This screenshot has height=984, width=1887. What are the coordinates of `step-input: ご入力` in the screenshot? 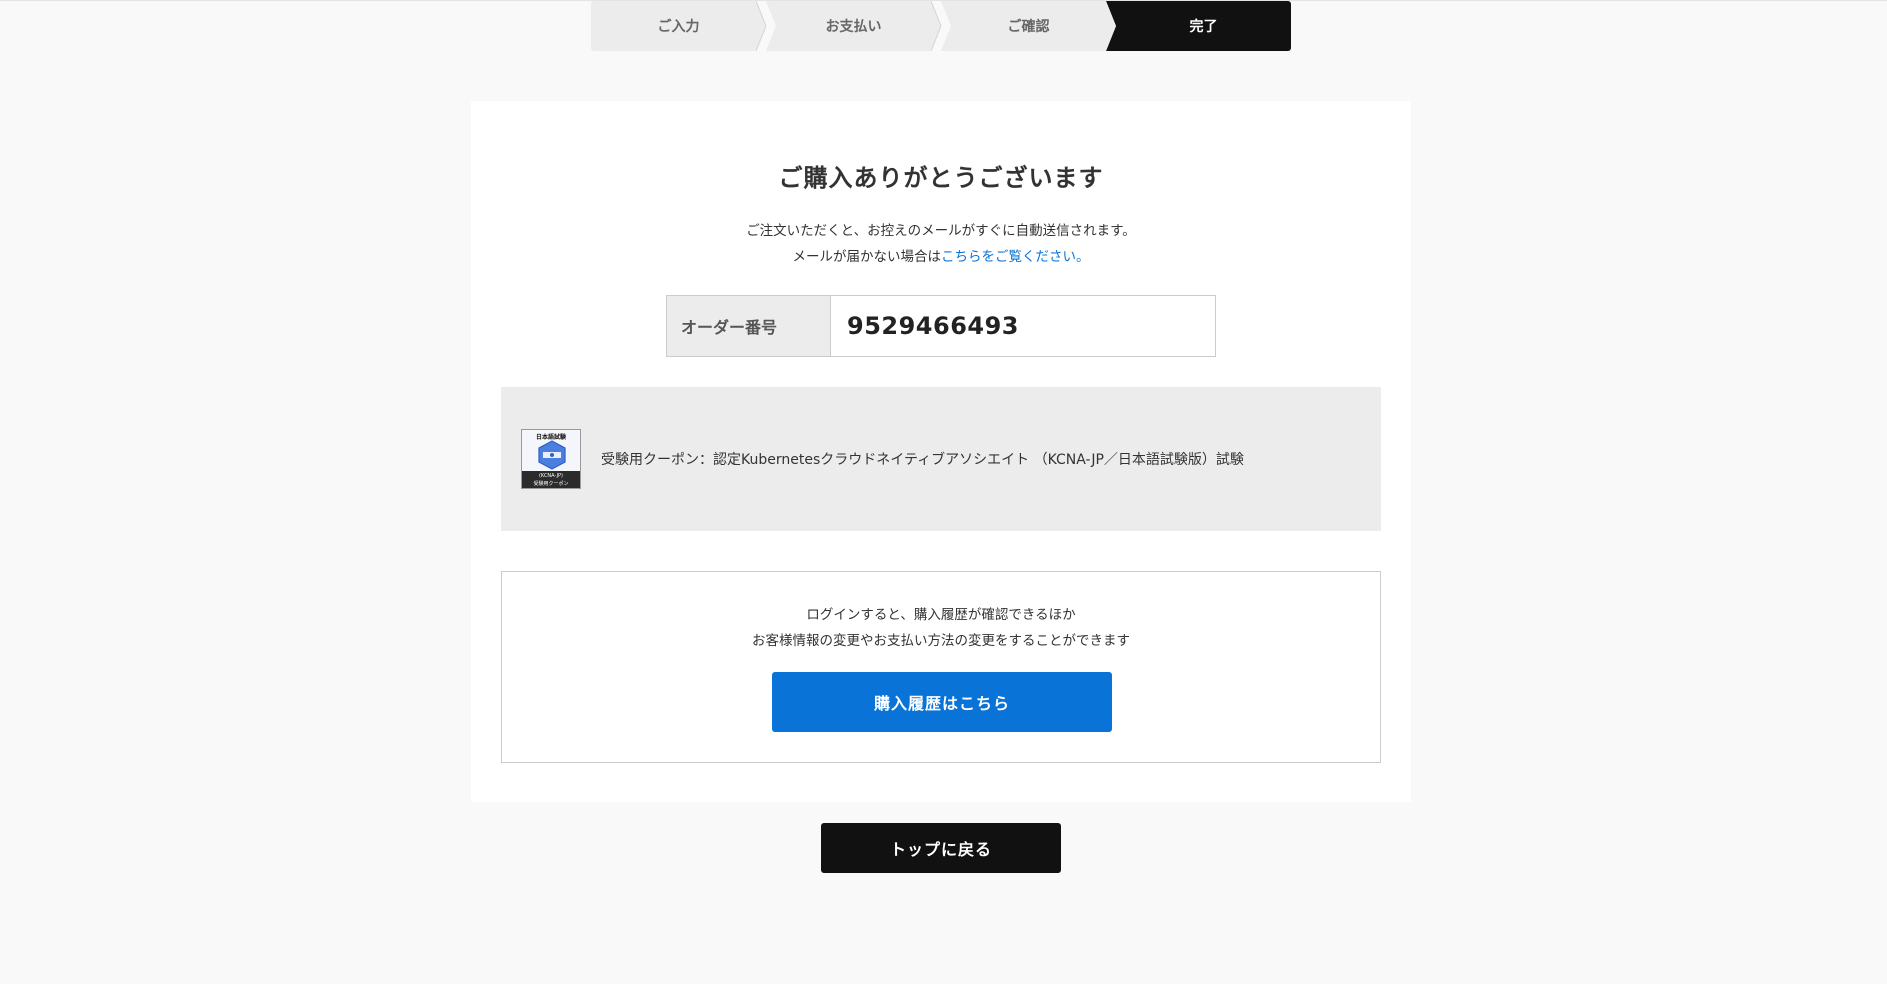 It's located at (683, 26).